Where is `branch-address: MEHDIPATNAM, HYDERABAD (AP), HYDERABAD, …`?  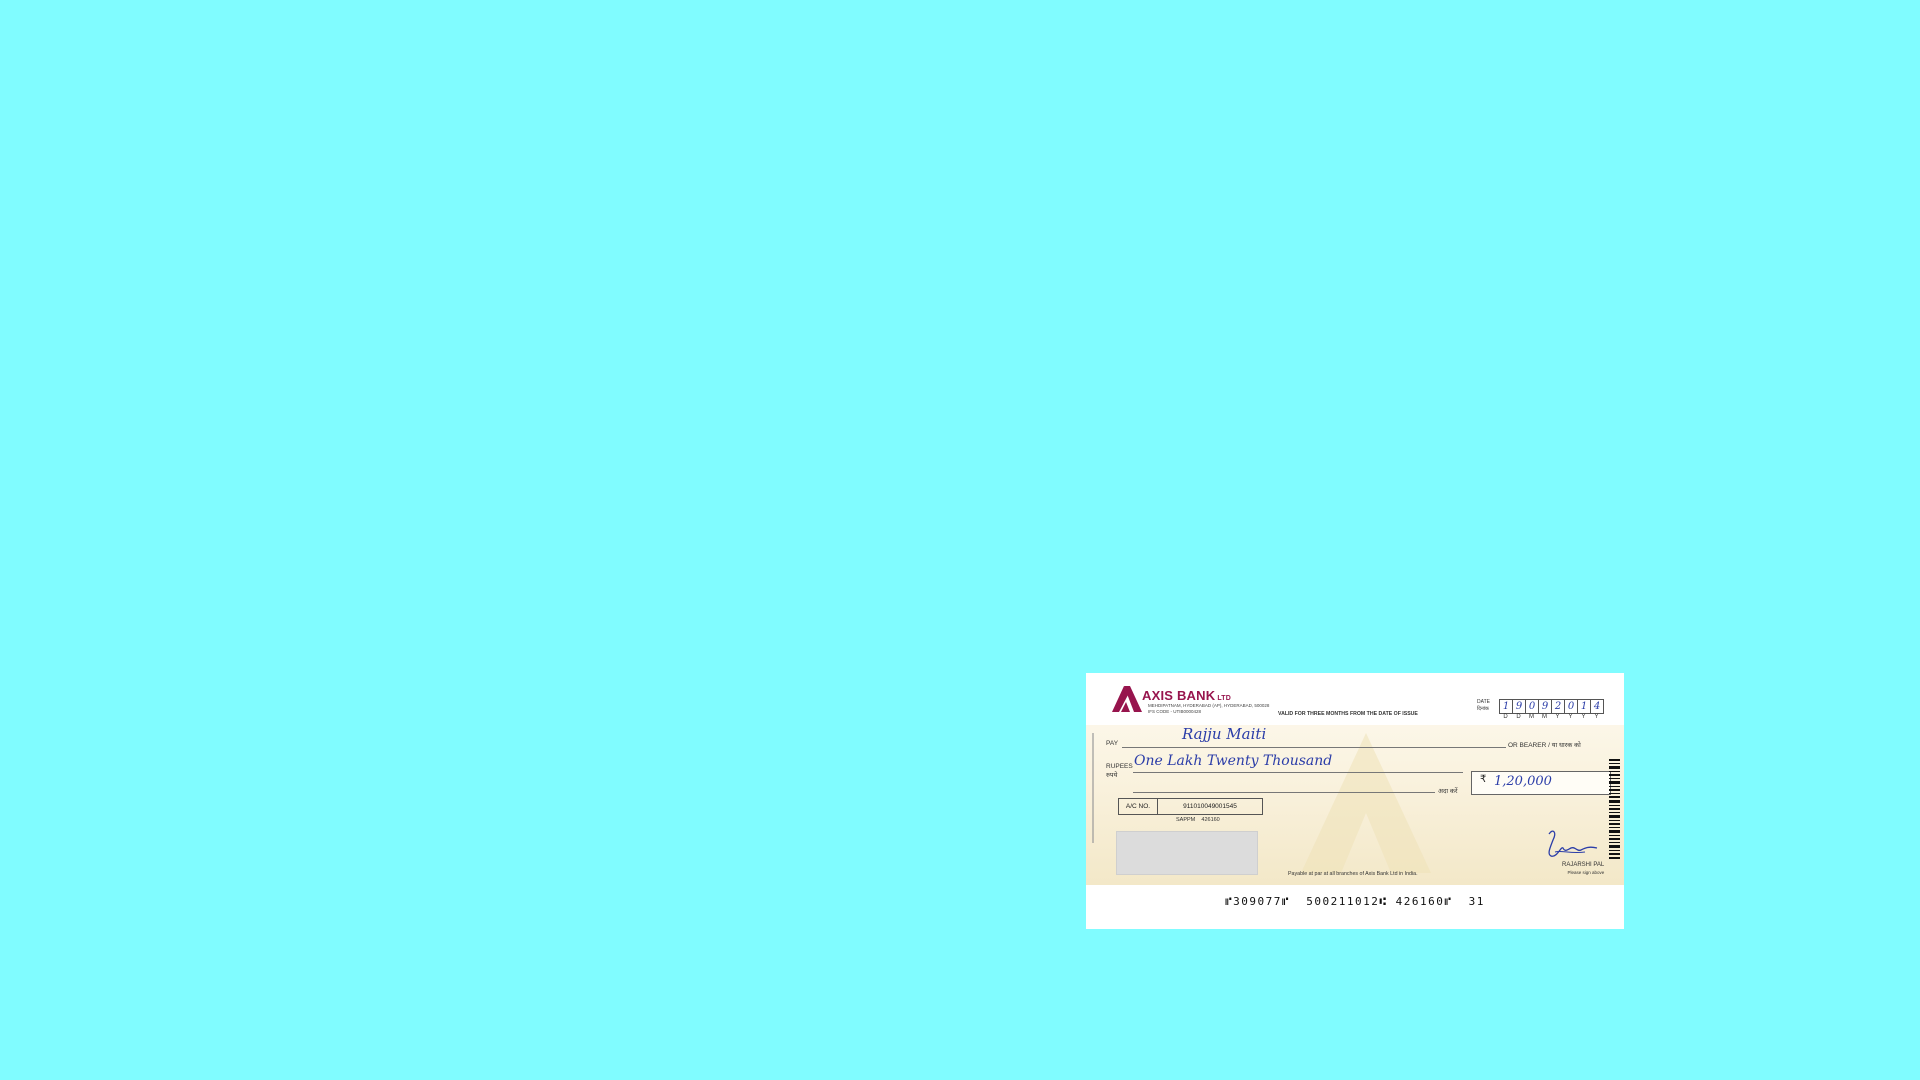 branch-address: MEHDIPATNAM, HYDERABAD (AP), HYDERABAD, … is located at coordinates (1208, 709).